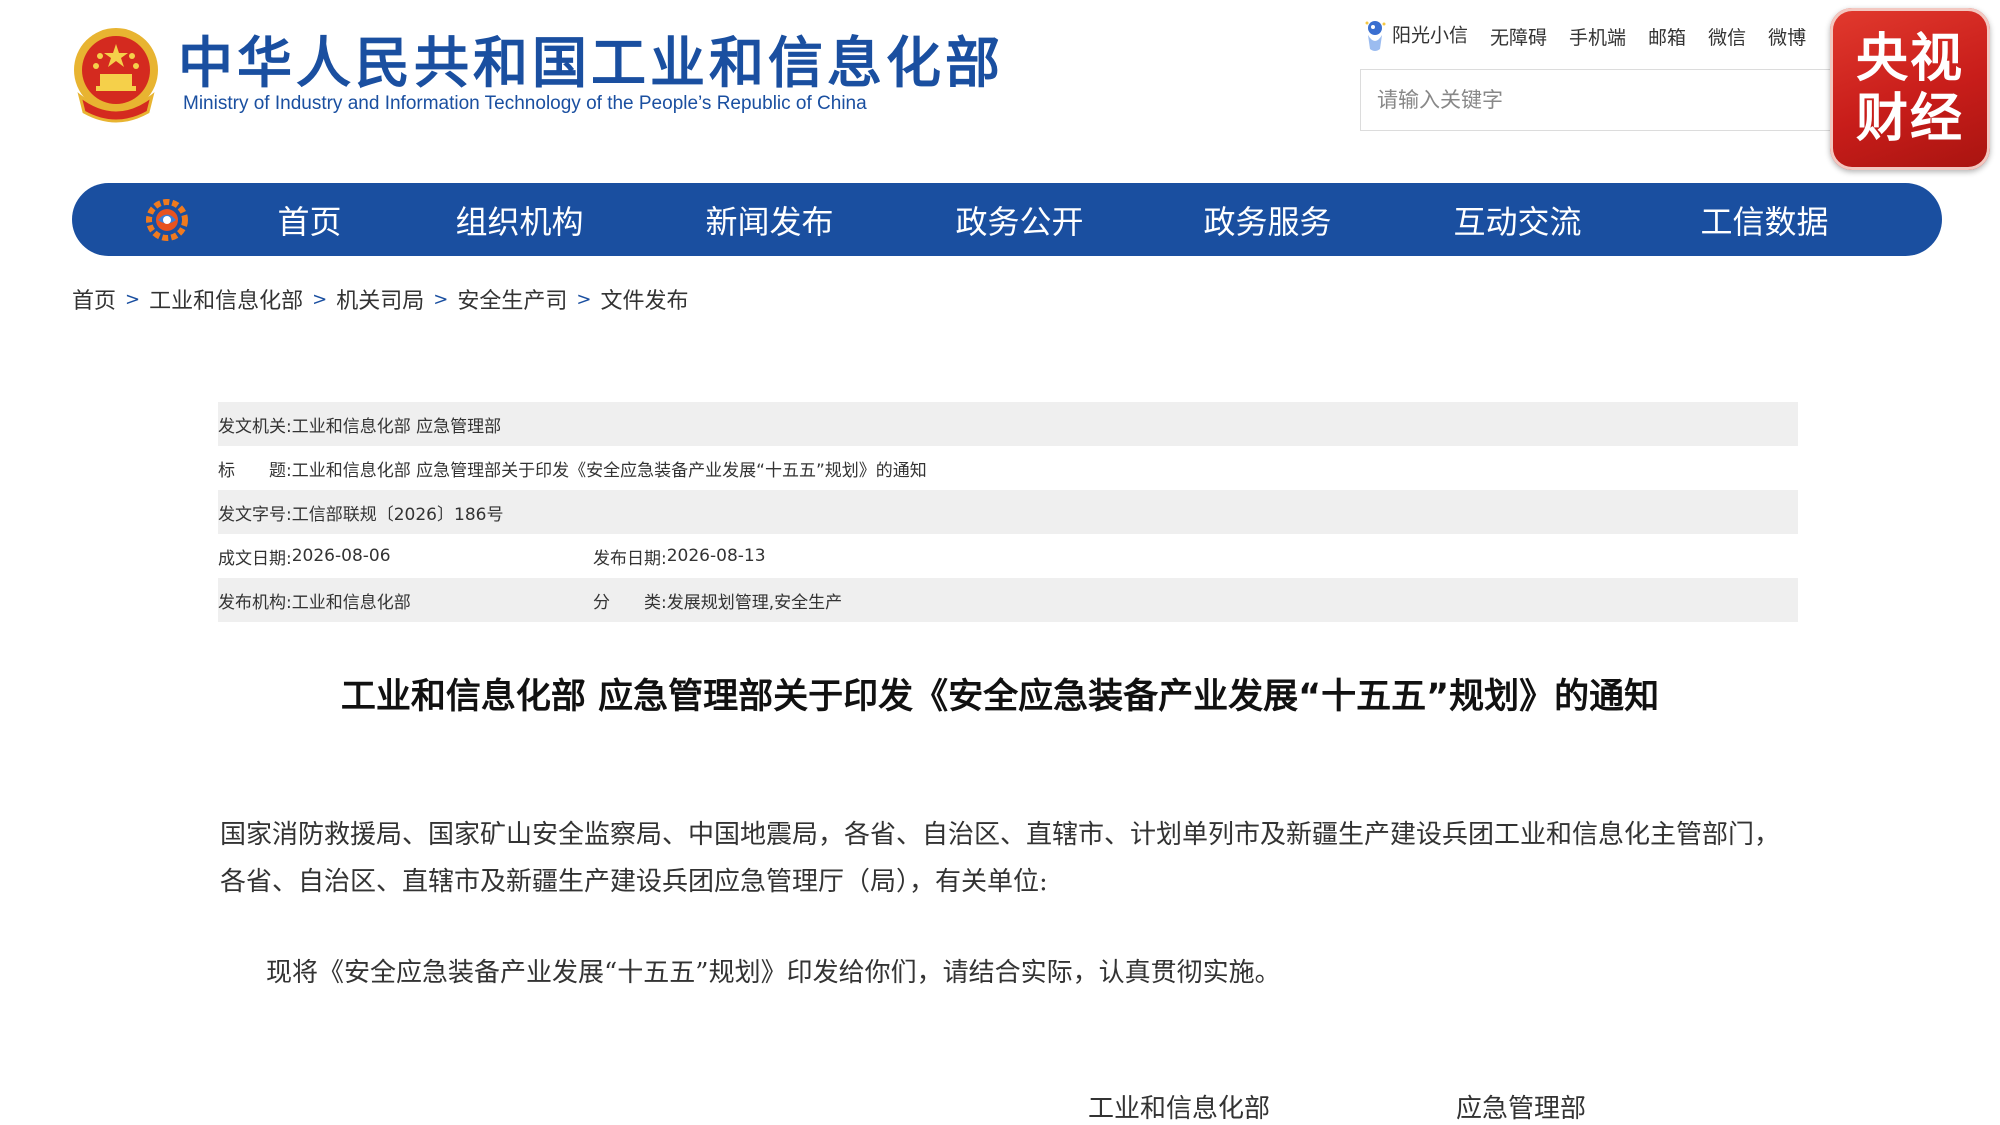  Describe the element at coordinates (609, 470) in the screenshot. I see `title-value: 工业和信息化部 应急管理部关于印发《安全应急装备产业发展“十五五”规划》的通知` at that location.